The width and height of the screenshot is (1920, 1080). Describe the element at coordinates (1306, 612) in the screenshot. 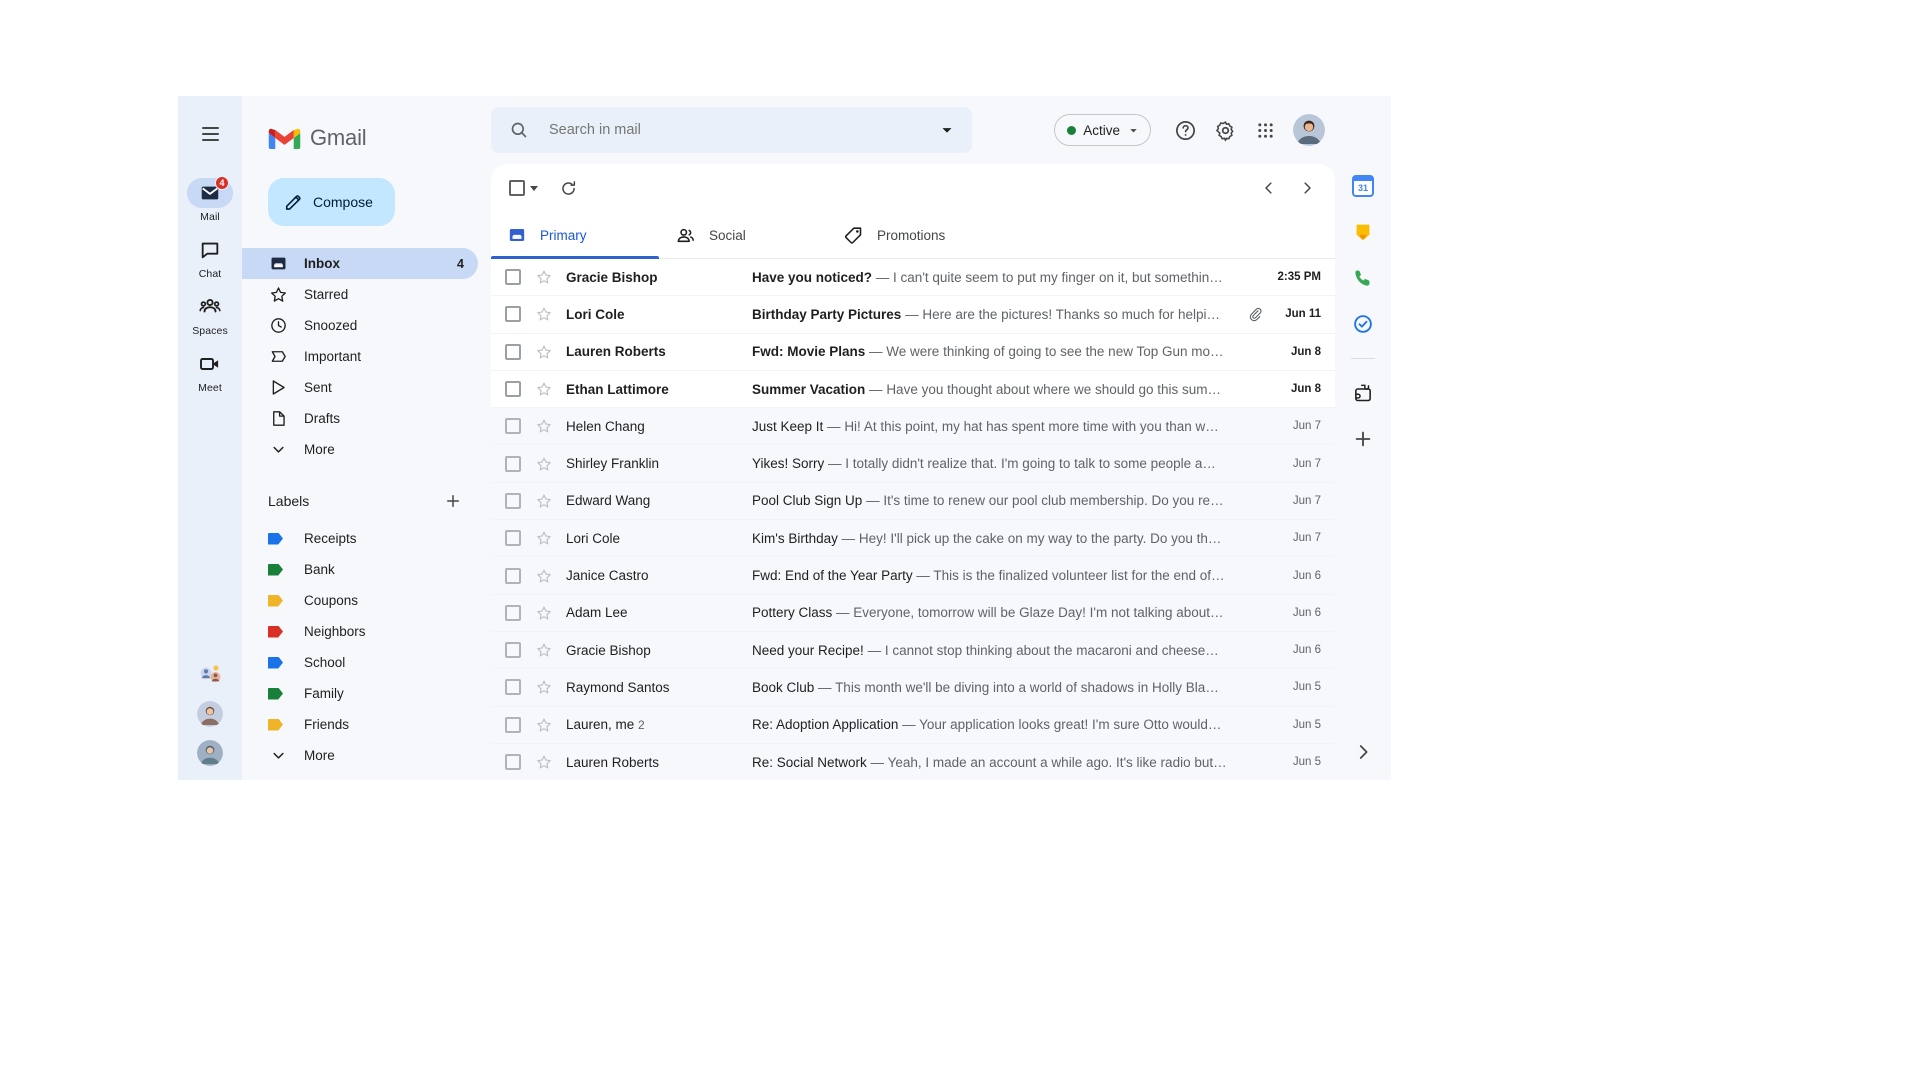

I see `email-date: Jun 6` at that location.